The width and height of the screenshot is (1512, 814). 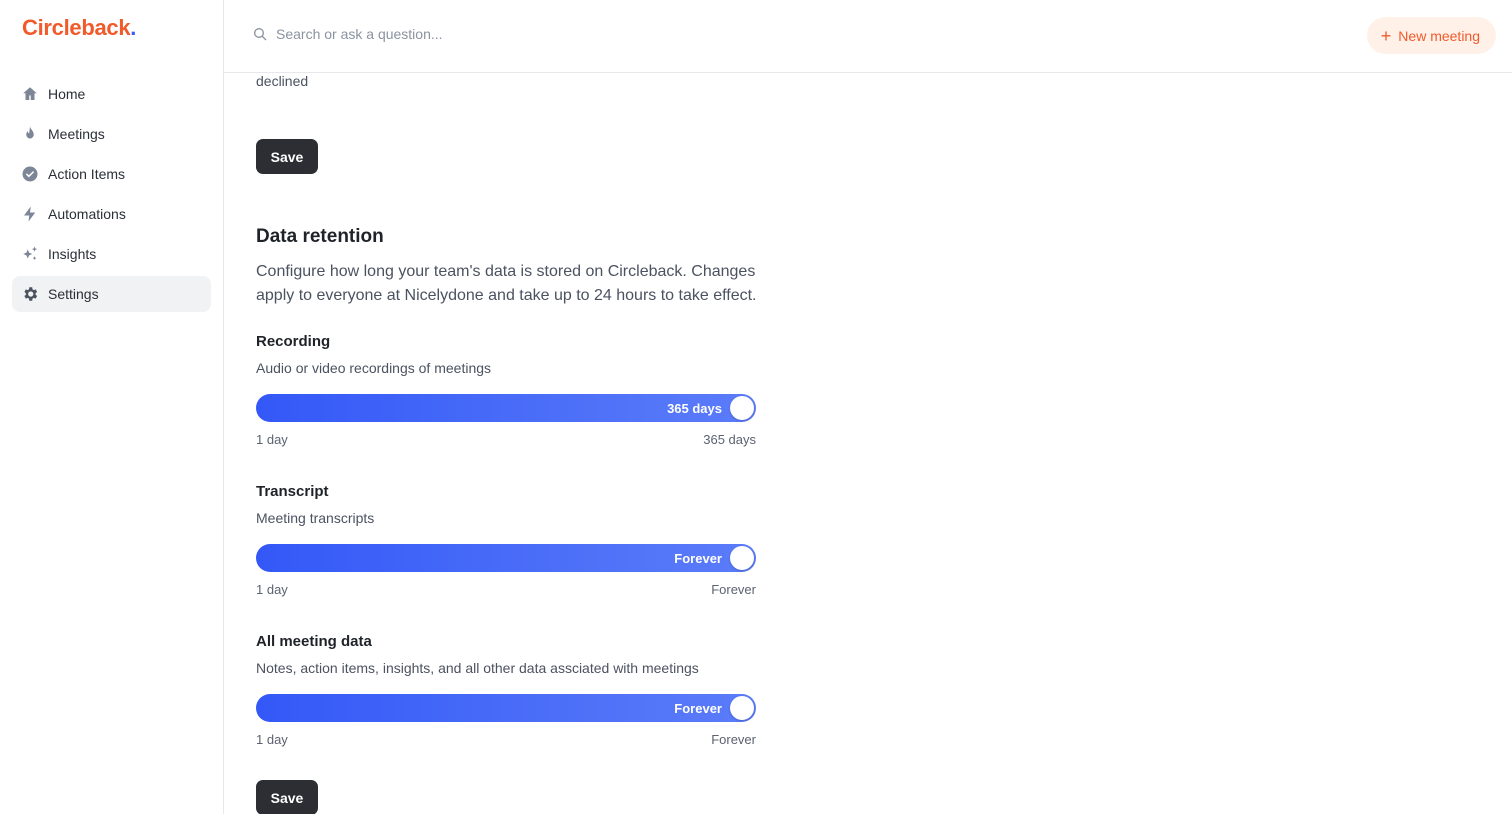 I want to click on search-bar, so click(x=464, y=34).